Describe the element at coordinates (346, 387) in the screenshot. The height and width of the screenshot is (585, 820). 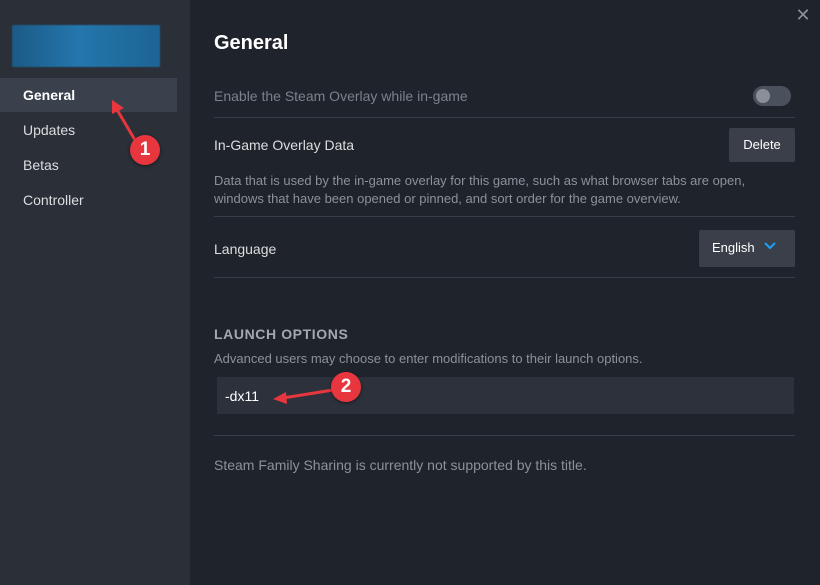
I see `annotation-badge-2: 2` at that location.